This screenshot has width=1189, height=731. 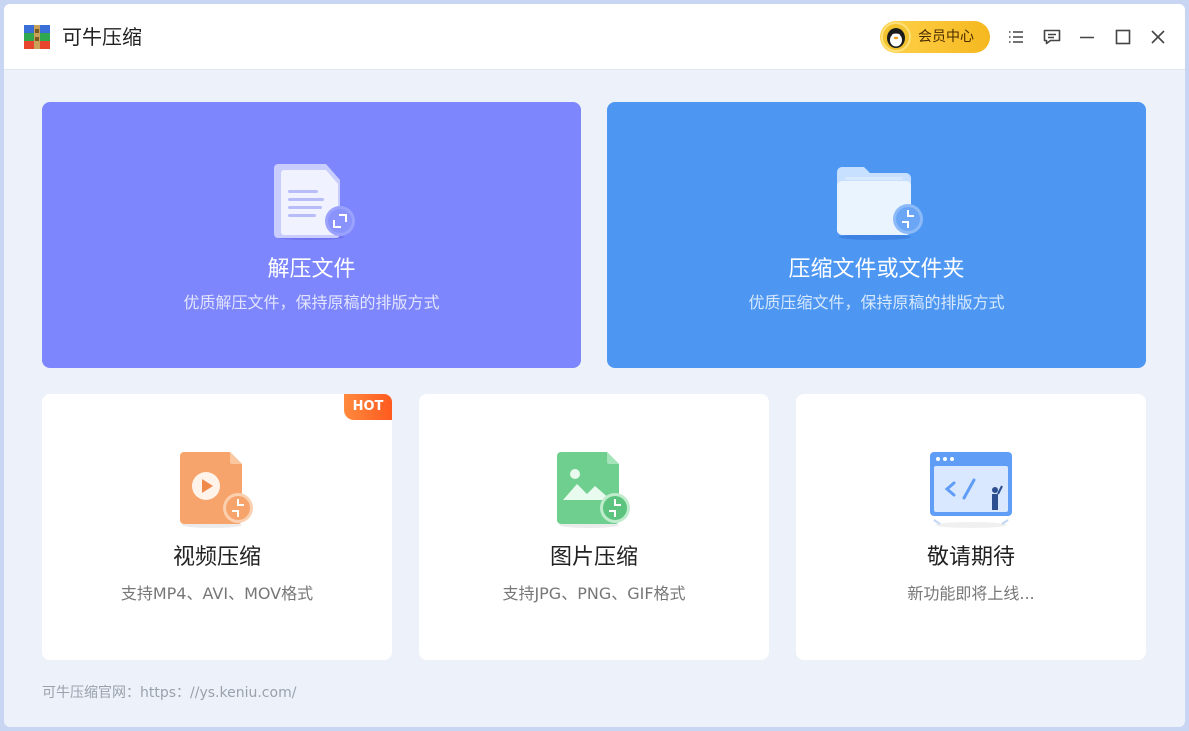 I want to click on image-compress-icon, so click(x=593, y=490).